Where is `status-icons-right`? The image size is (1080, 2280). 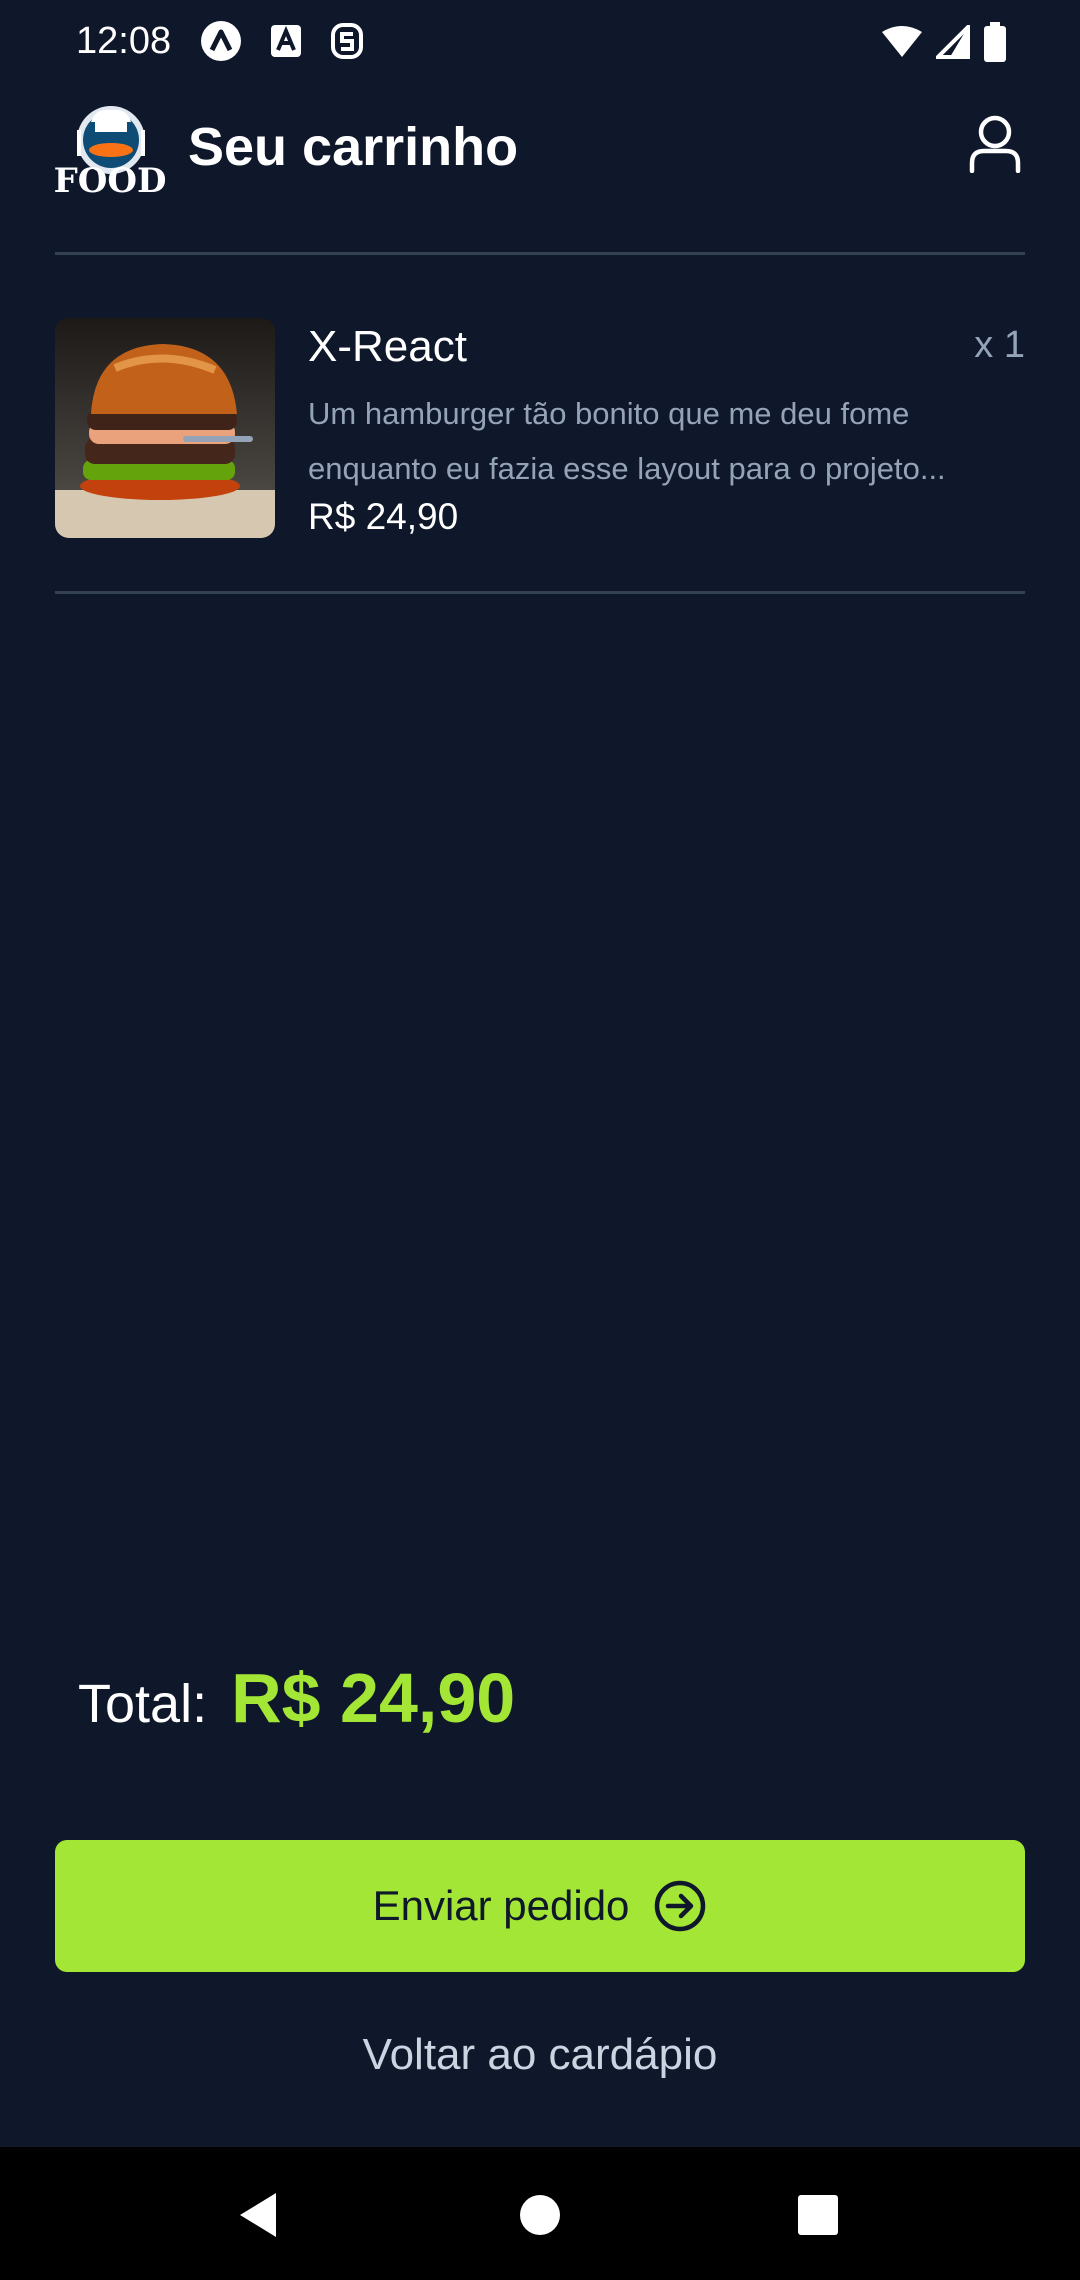
status-icons-right is located at coordinates (944, 42).